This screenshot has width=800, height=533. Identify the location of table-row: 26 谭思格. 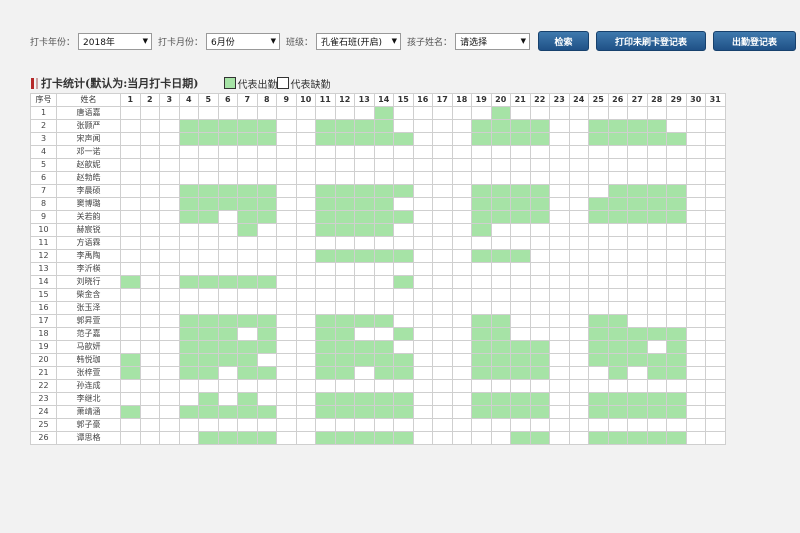
(378, 438).